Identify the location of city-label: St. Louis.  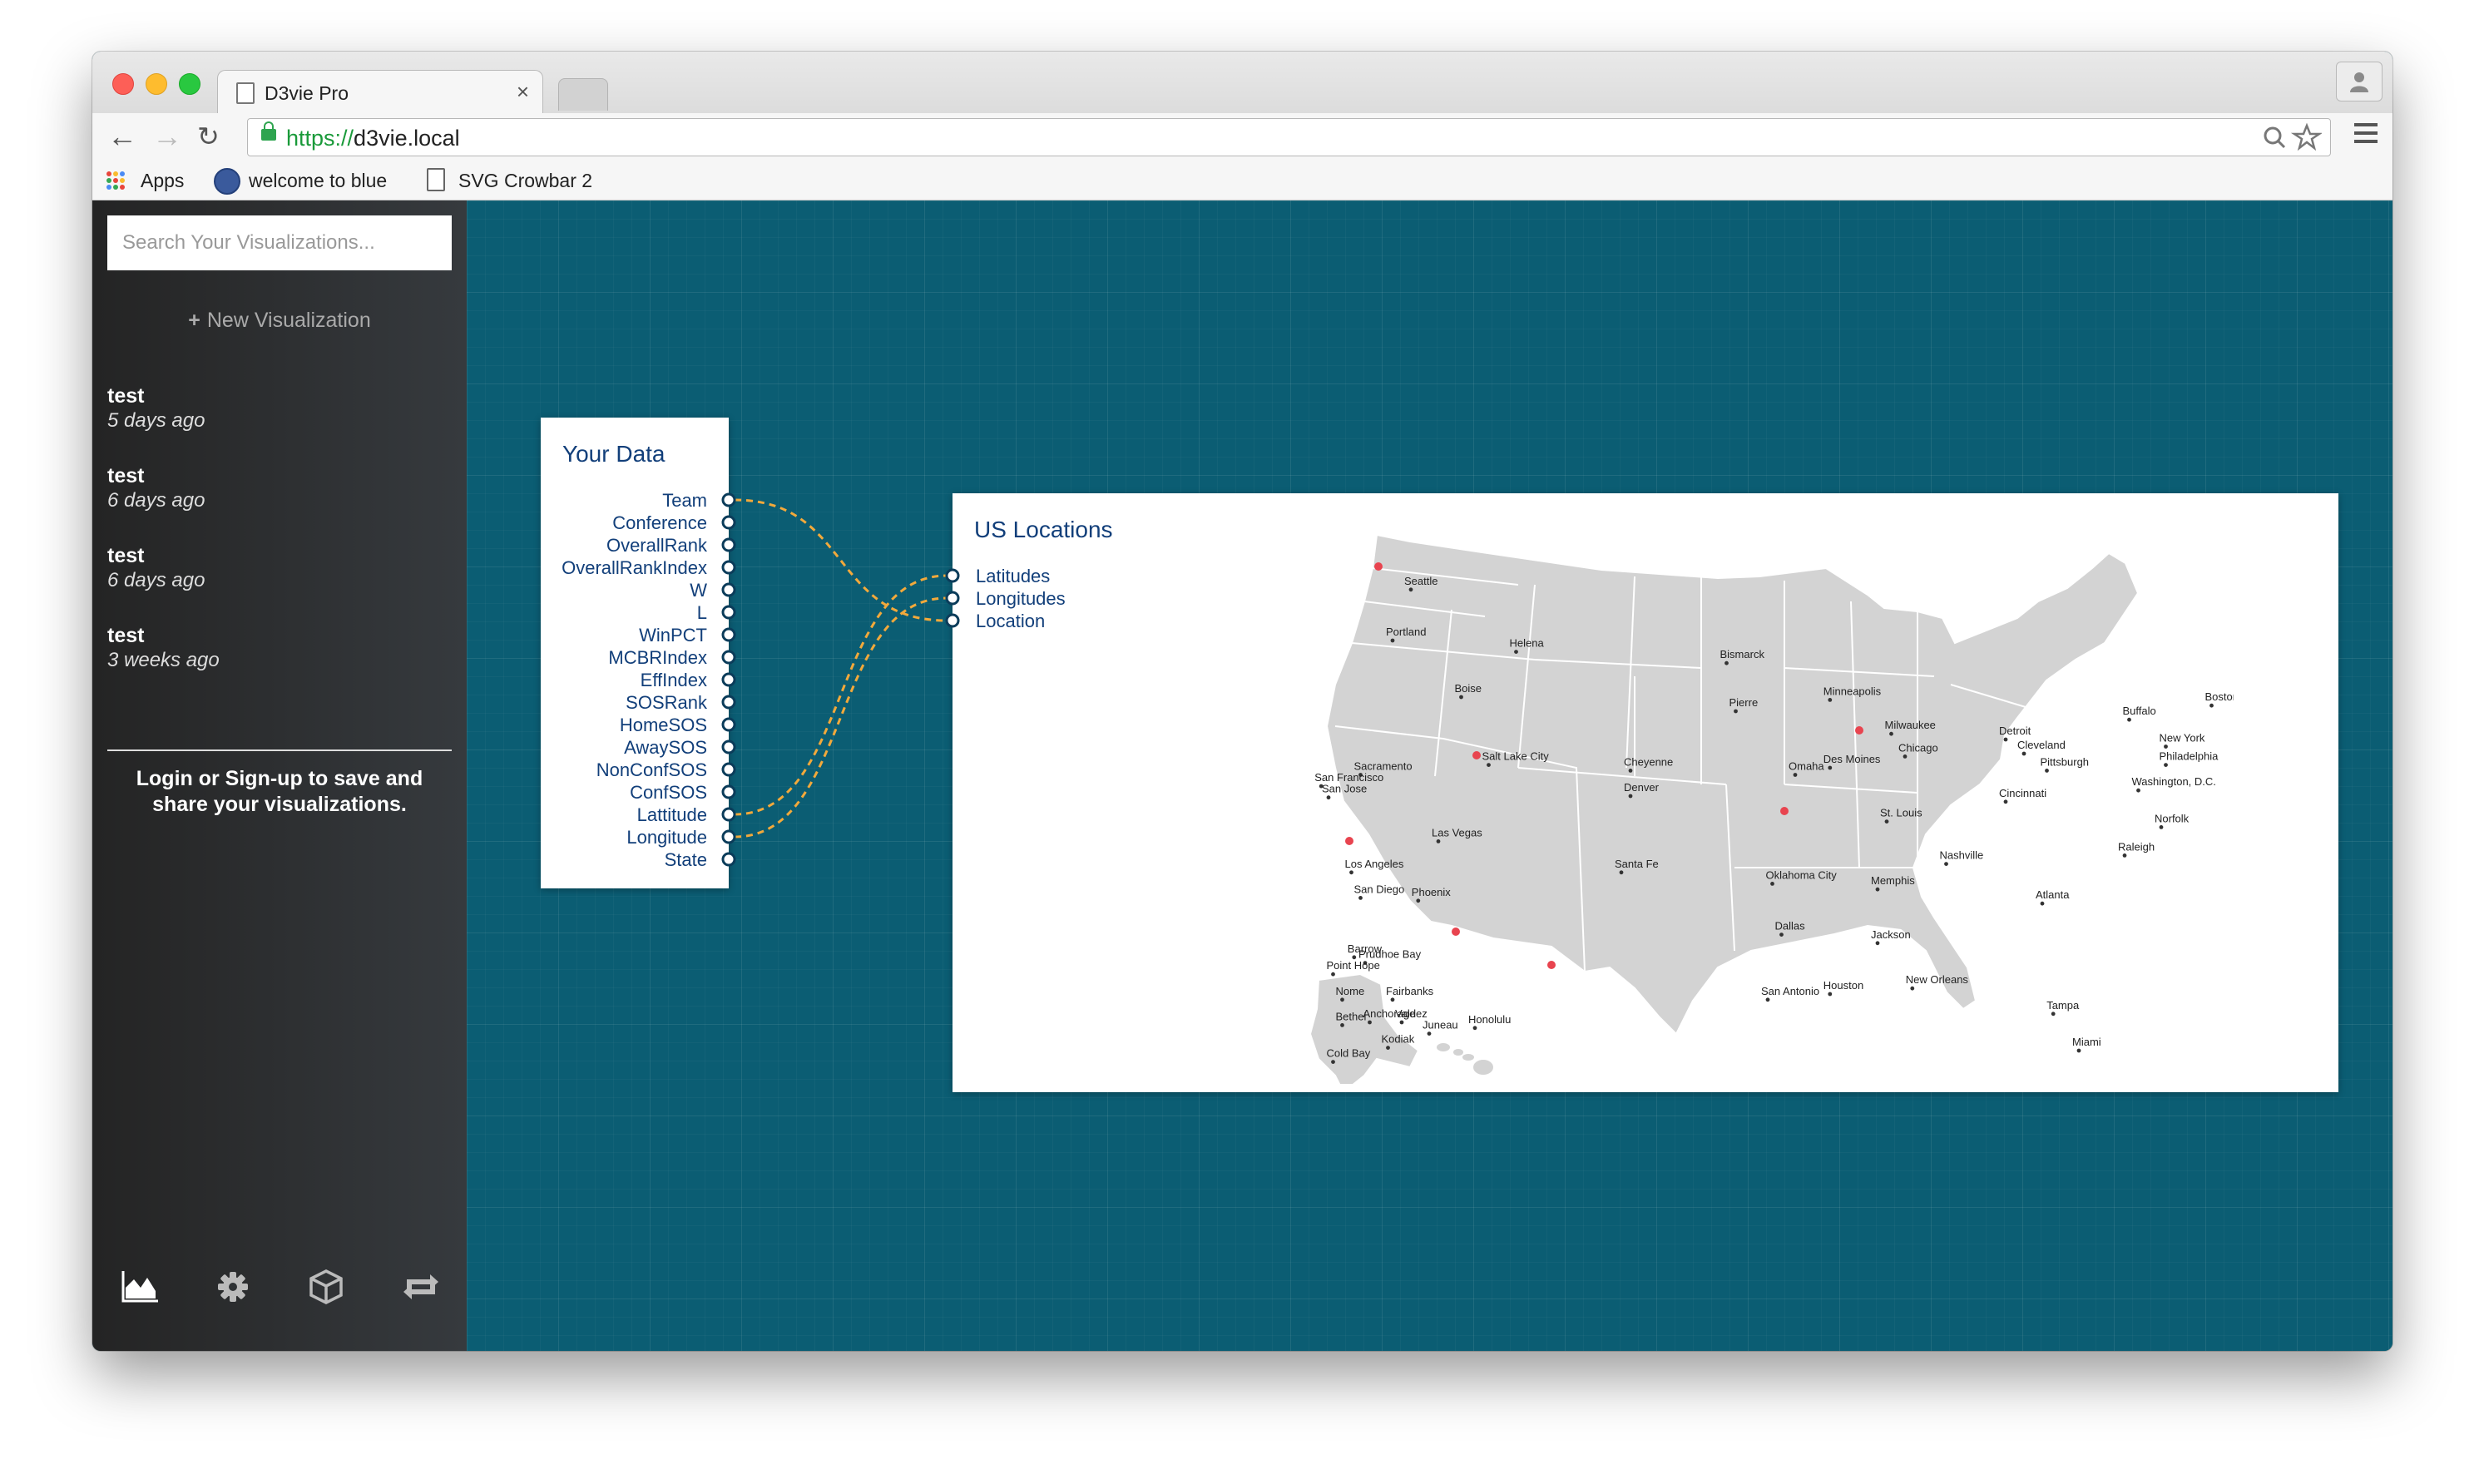
(1901, 813).